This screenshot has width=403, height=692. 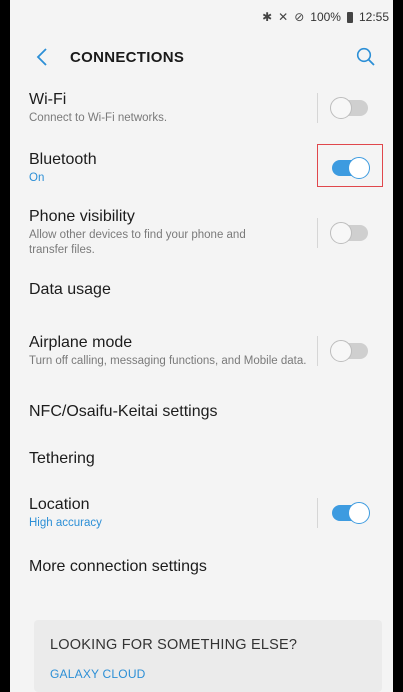 What do you see at coordinates (123, 411) in the screenshot?
I see `nfc-title: NFC/Osaifu-Keitai settings` at bounding box center [123, 411].